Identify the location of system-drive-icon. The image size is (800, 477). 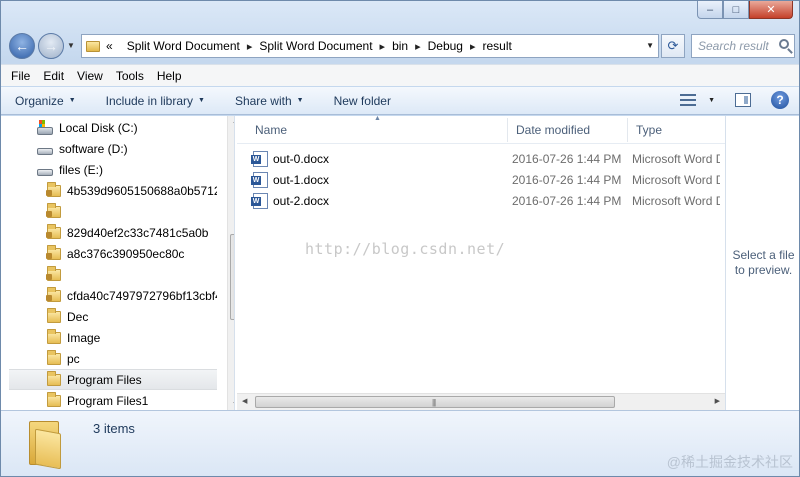
(45, 127).